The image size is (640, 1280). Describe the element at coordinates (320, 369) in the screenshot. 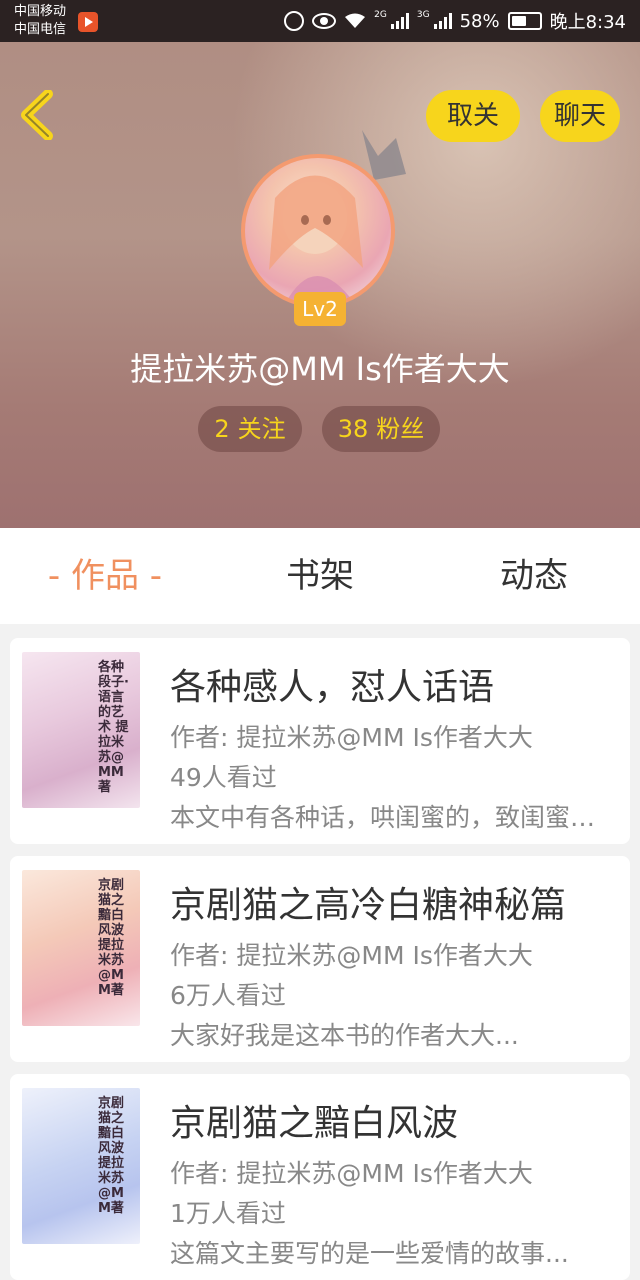

I see `username: 提拉米苏@MM Is作者大大` at that location.